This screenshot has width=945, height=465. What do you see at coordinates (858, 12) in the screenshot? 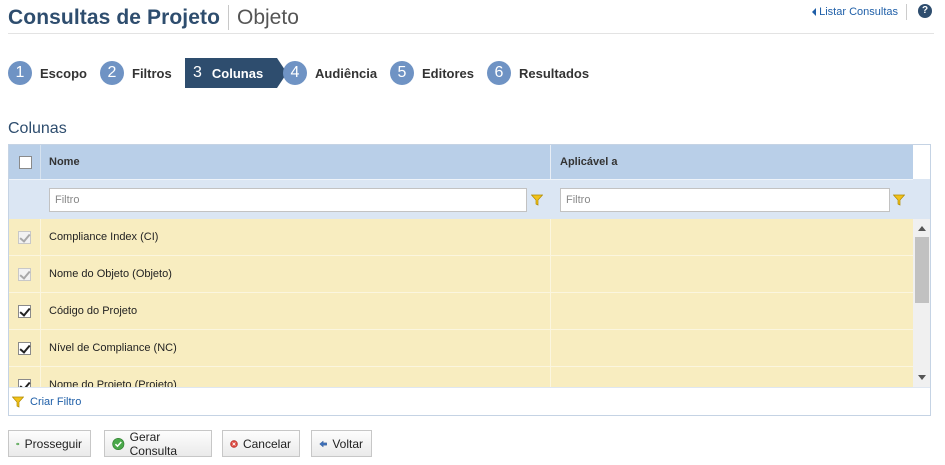
I see `list-queries-label: Listar Consultas` at bounding box center [858, 12].